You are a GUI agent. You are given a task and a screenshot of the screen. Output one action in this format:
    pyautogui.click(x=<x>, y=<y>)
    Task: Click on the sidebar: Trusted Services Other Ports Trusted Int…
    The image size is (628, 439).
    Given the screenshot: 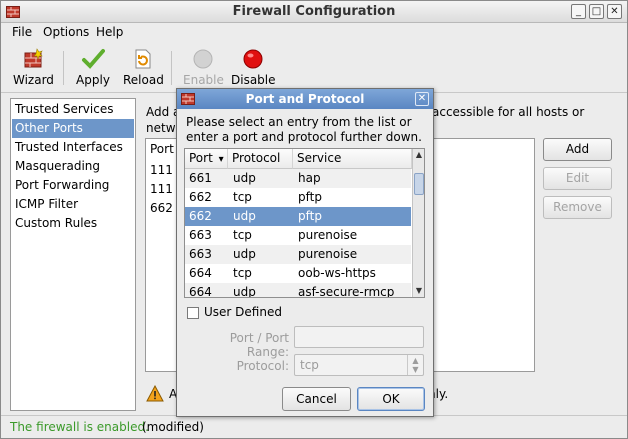 What is the action you would take?
    pyautogui.click(x=73, y=254)
    